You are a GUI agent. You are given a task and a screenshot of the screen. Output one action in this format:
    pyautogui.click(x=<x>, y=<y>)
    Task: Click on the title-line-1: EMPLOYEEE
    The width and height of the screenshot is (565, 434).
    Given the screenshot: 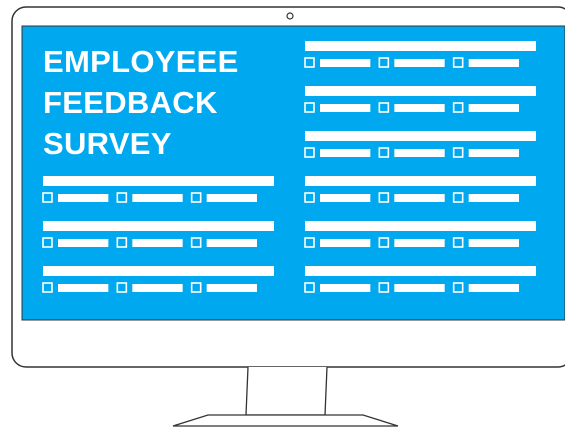 What is the action you would take?
    pyautogui.click(x=141, y=61)
    